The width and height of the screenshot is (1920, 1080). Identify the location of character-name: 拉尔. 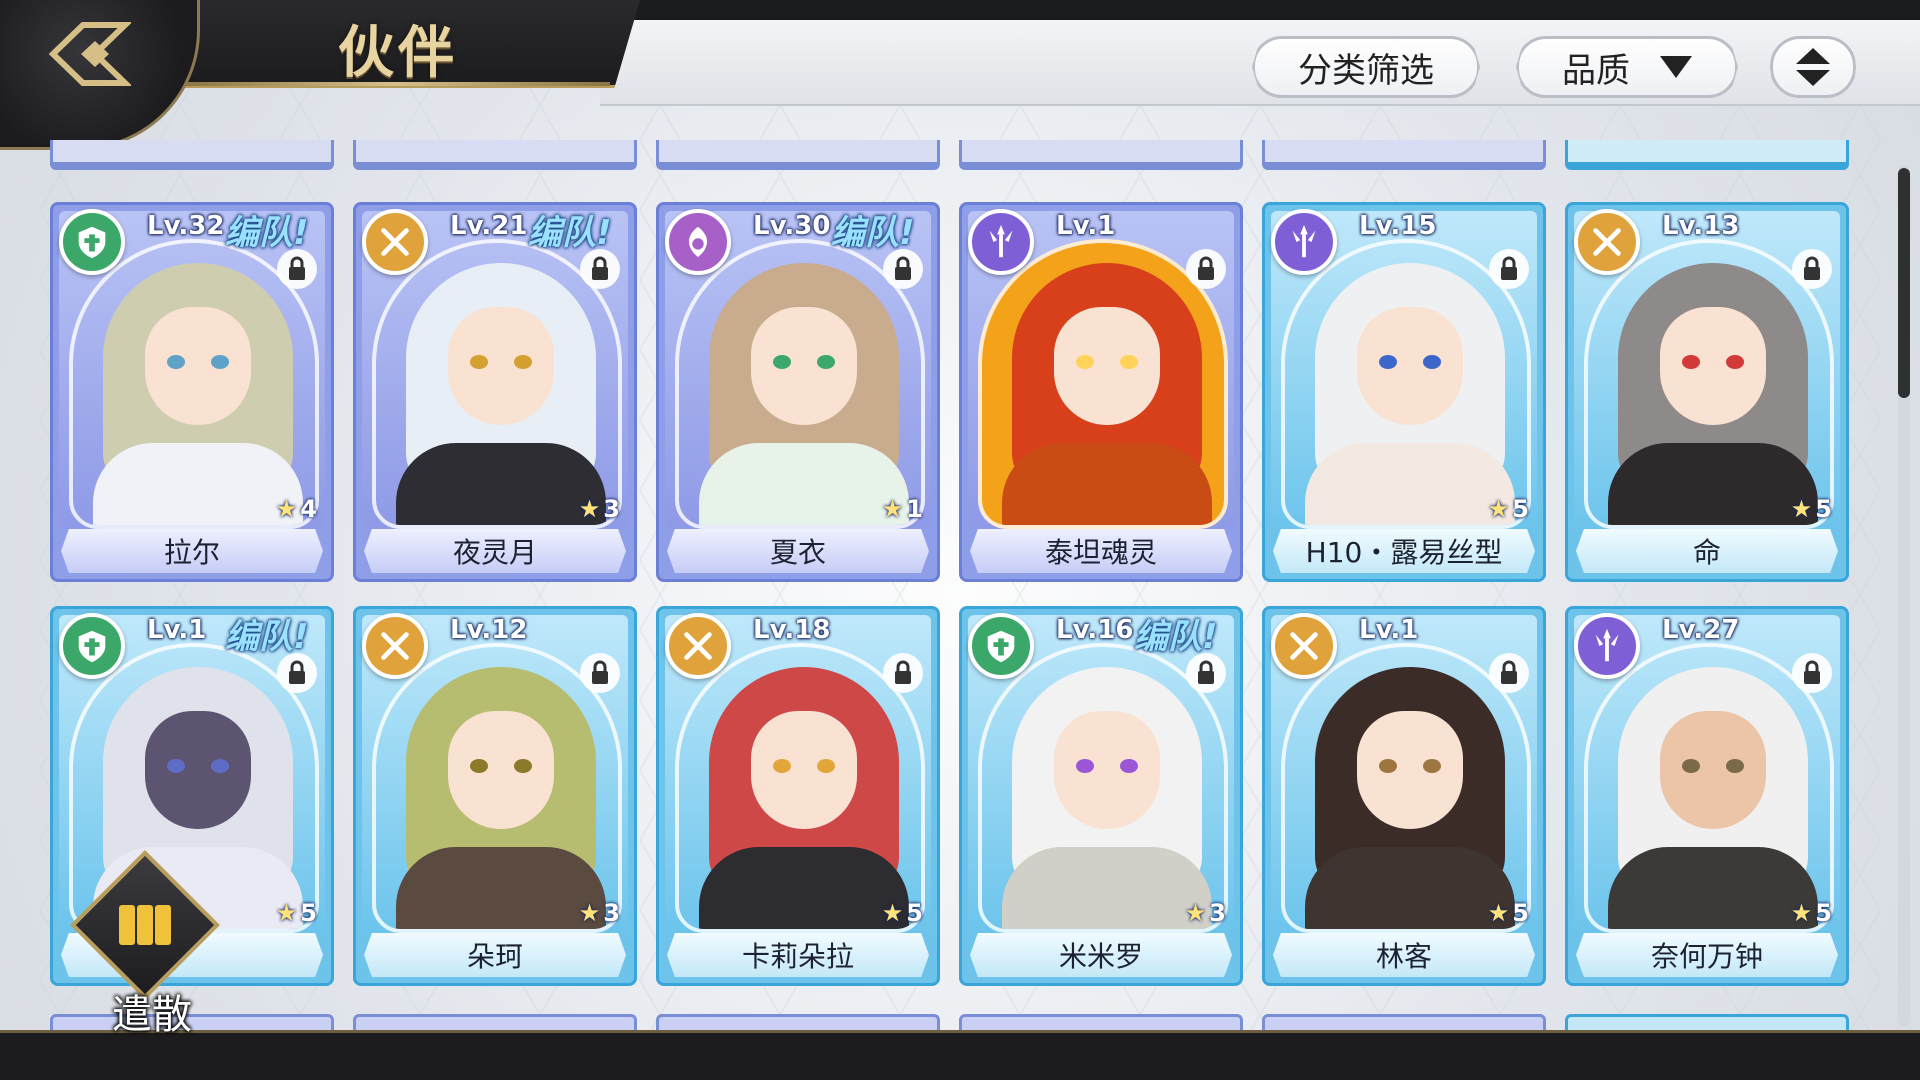
(192, 551).